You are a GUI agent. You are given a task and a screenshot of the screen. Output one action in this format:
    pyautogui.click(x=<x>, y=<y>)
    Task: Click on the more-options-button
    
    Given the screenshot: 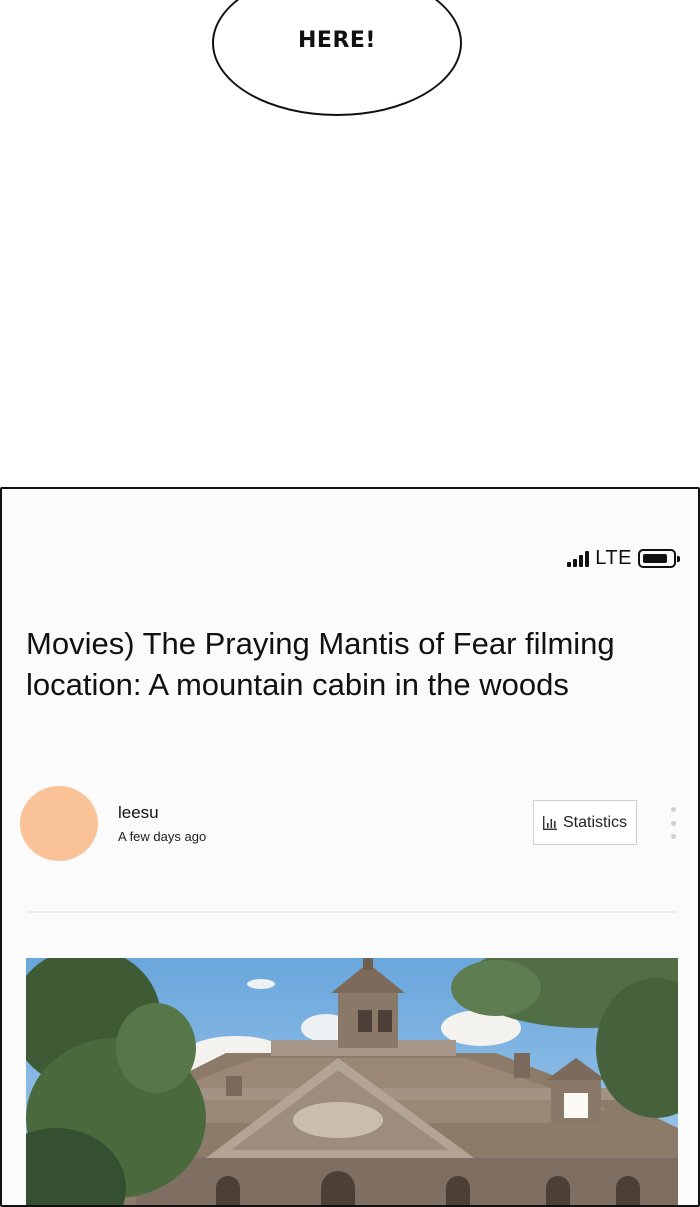 What is the action you would take?
    pyautogui.click(x=673, y=823)
    